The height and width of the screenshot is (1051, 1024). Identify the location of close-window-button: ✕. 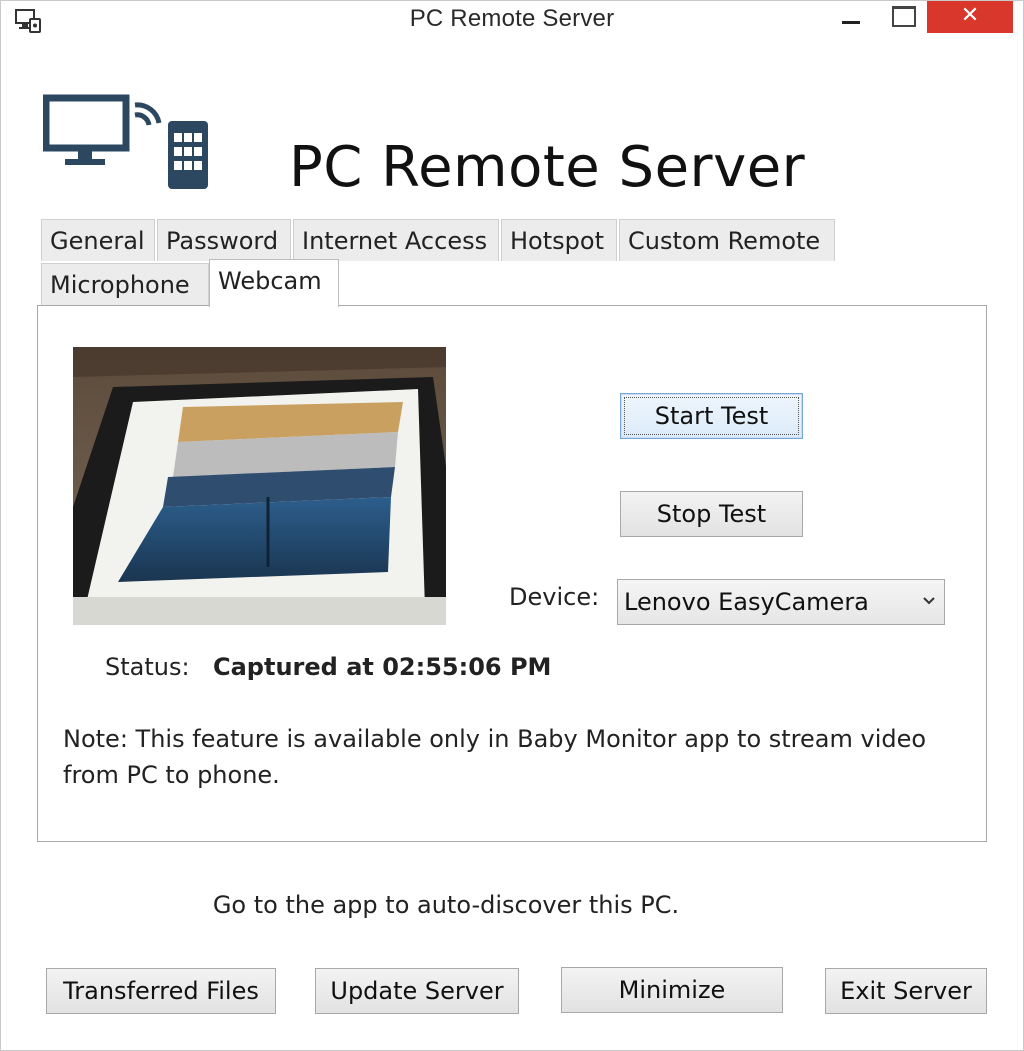
(970, 17).